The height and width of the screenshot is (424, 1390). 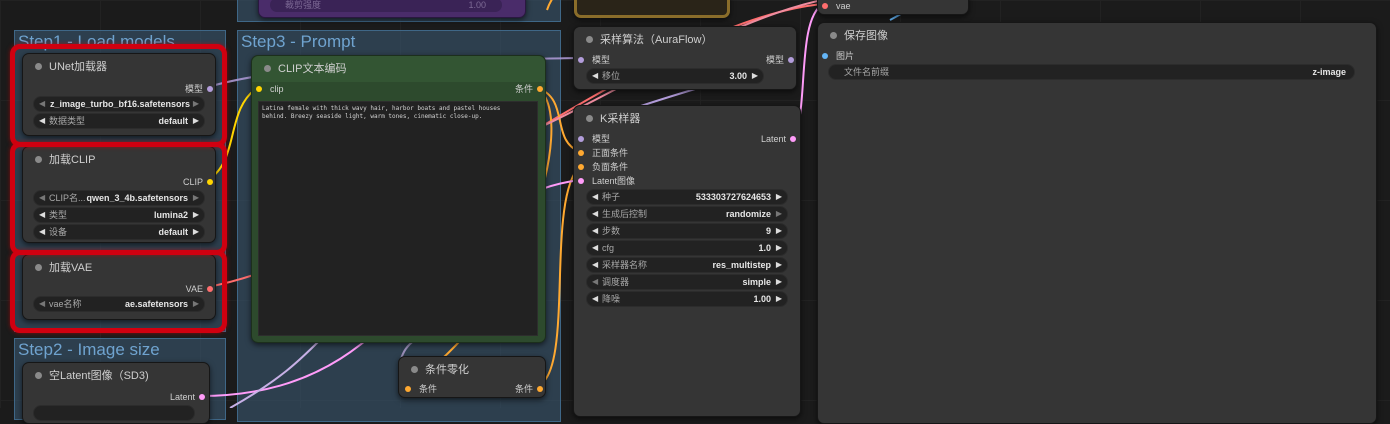 I want to click on sampling-title: 采样算法（AuraFlow）, so click(x=656, y=40).